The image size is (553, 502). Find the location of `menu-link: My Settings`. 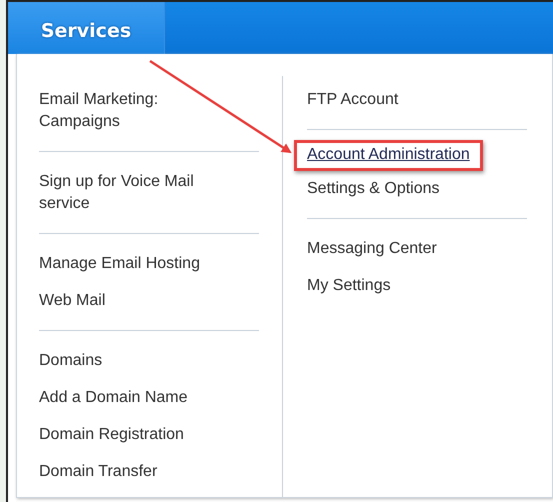

menu-link: My Settings is located at coordinates (349, 286).